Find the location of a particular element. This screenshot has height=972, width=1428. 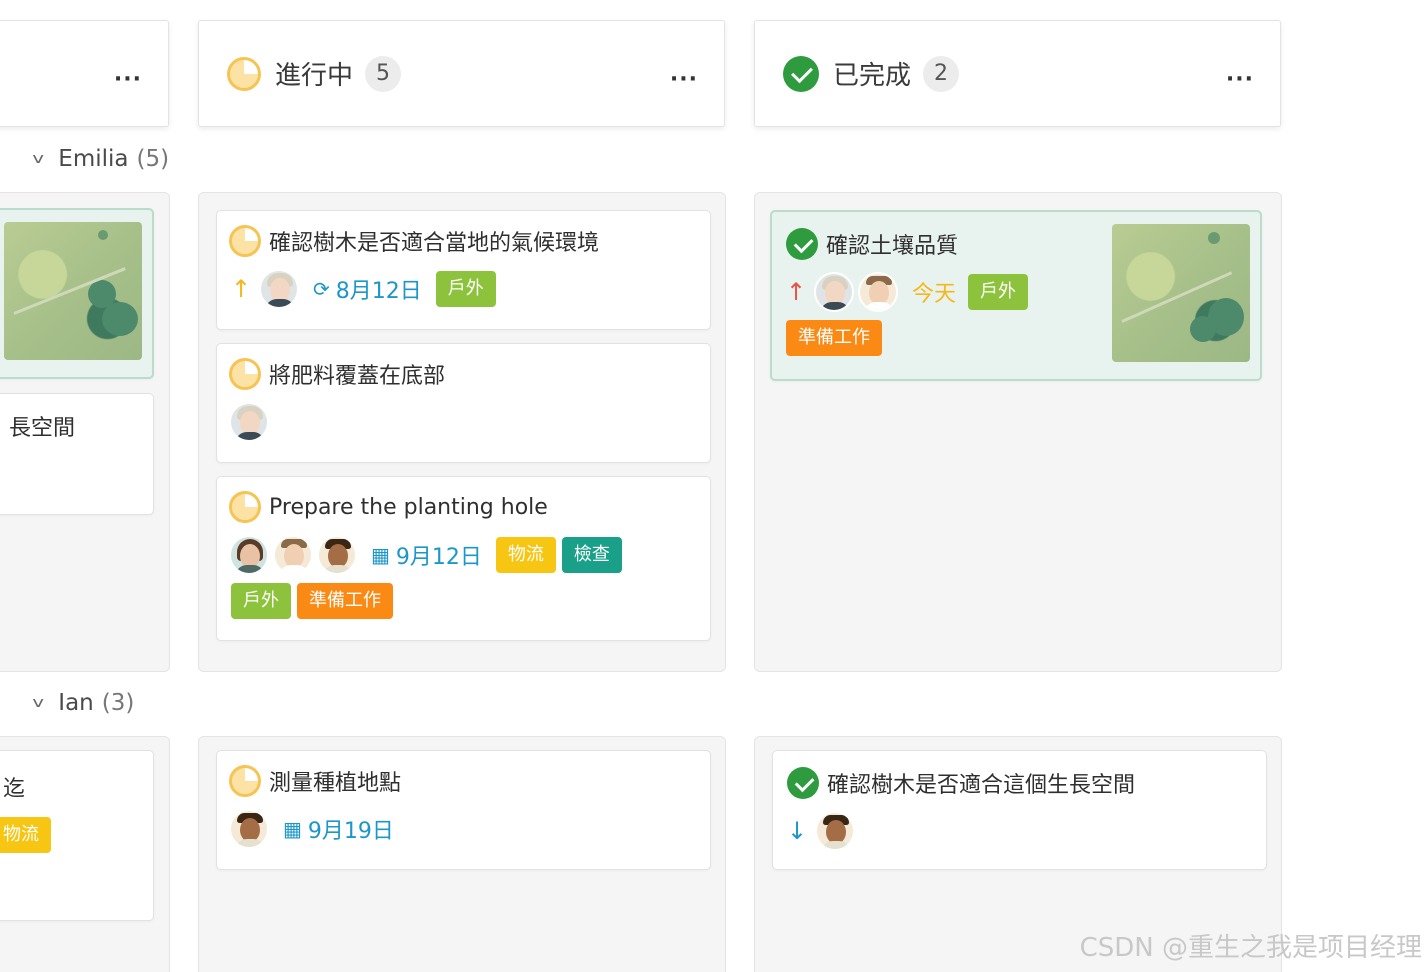

due-date: ▦ 9月19日 is located at coordinates (338, 829).